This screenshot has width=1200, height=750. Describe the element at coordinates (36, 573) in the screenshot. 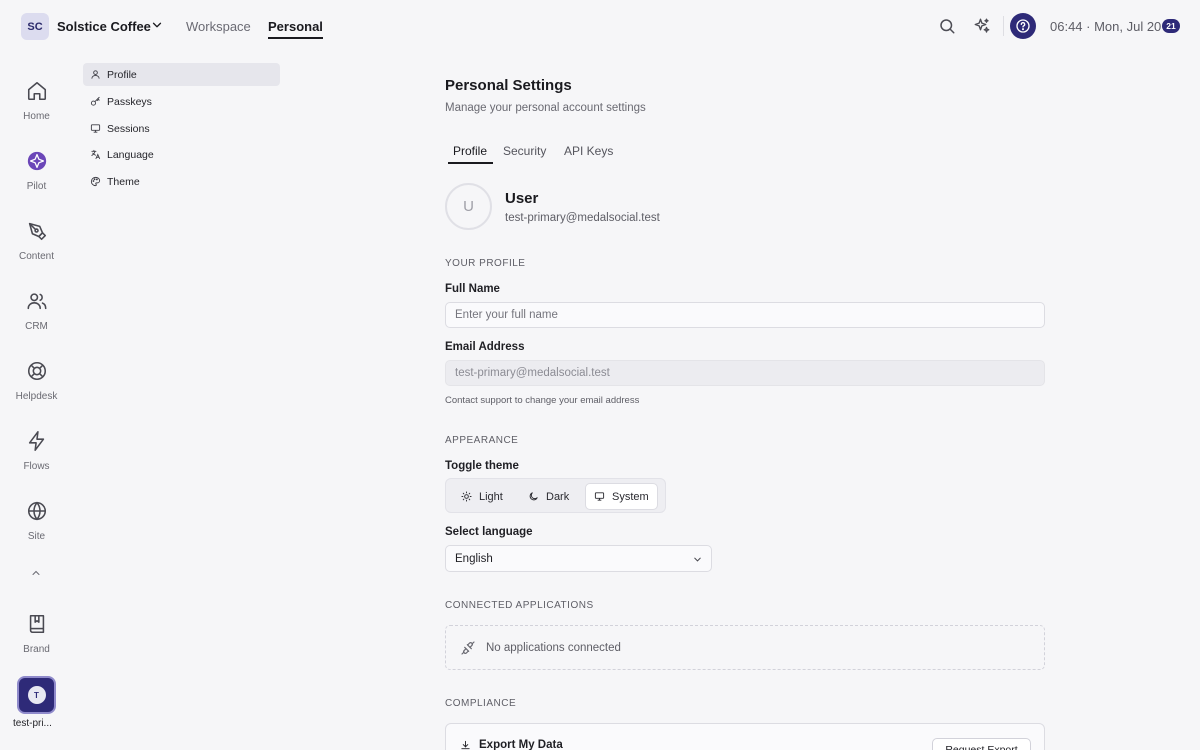

I see `chevron-up-icon` at that location.